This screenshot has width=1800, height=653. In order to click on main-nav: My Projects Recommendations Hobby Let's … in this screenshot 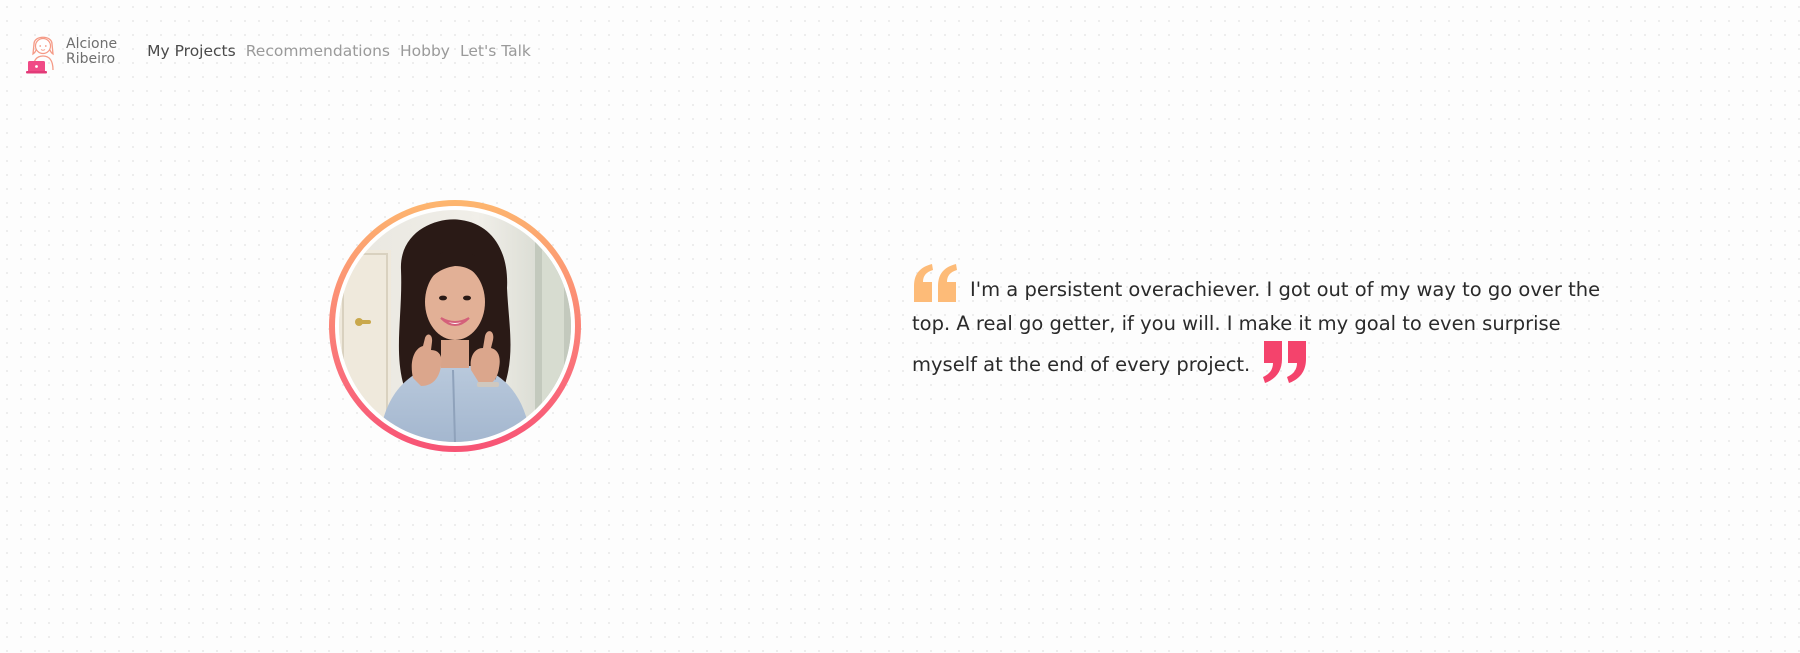, I will do `click(344, 51)`.